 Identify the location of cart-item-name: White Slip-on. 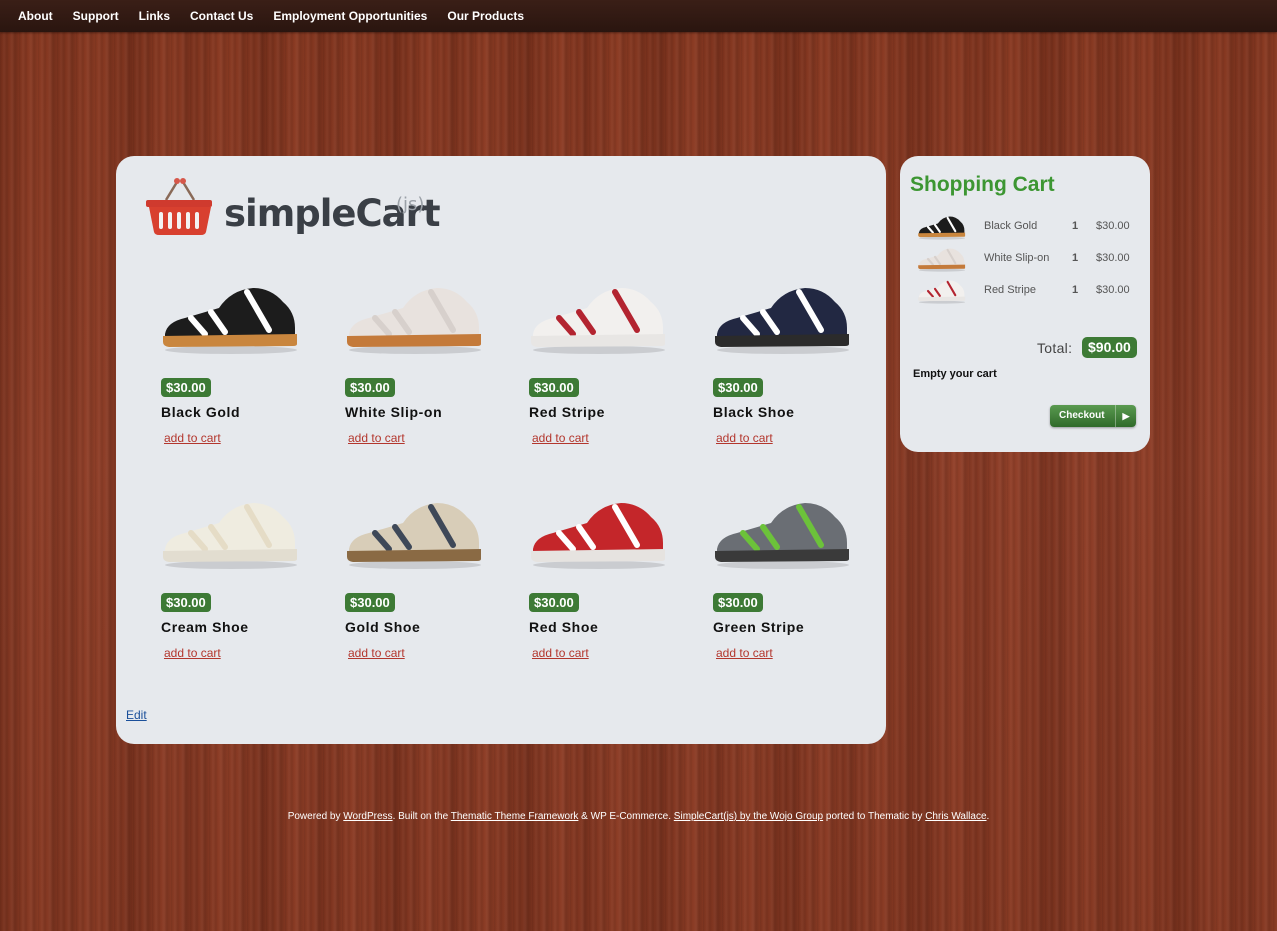
(1017, 258).